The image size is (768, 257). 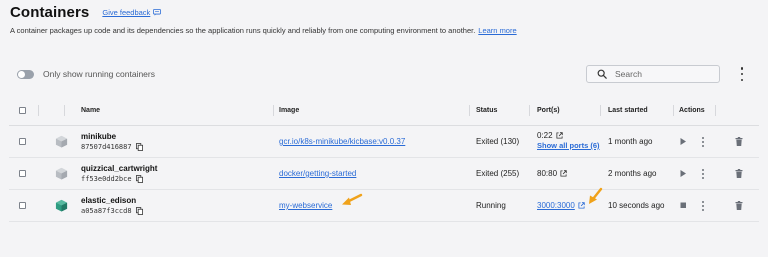 I want to click on port-mapping-text: 80:80, so click(x=547, y=173).